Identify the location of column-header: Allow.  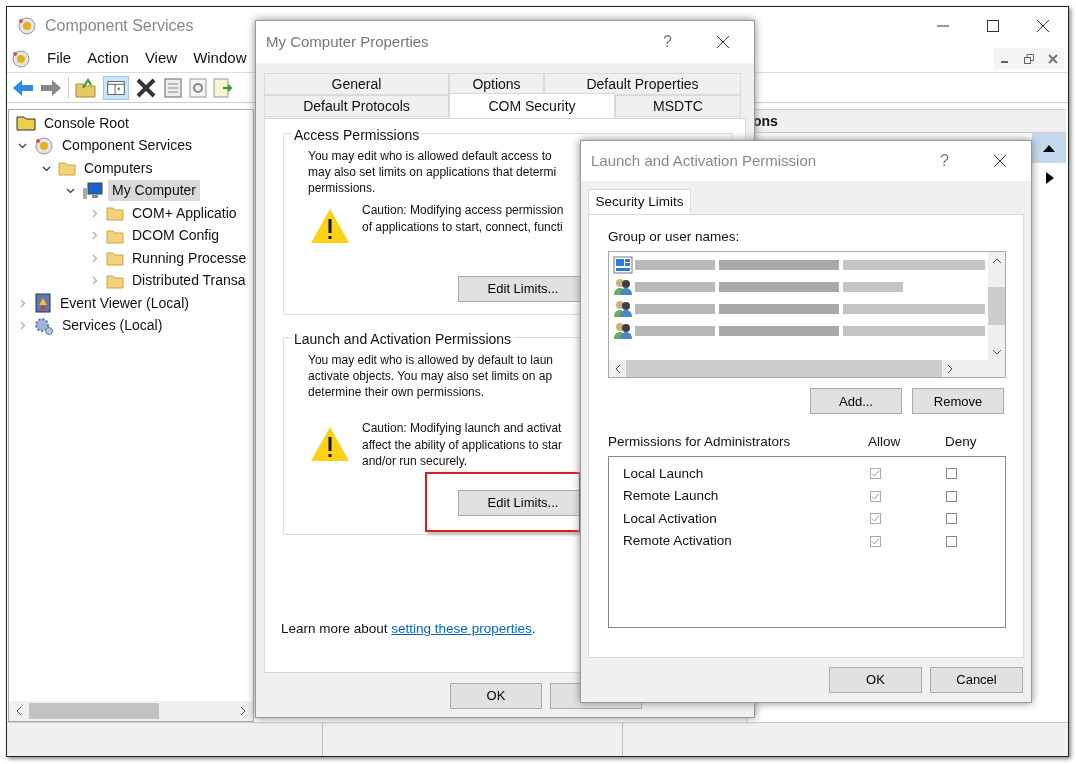
(885, 442).